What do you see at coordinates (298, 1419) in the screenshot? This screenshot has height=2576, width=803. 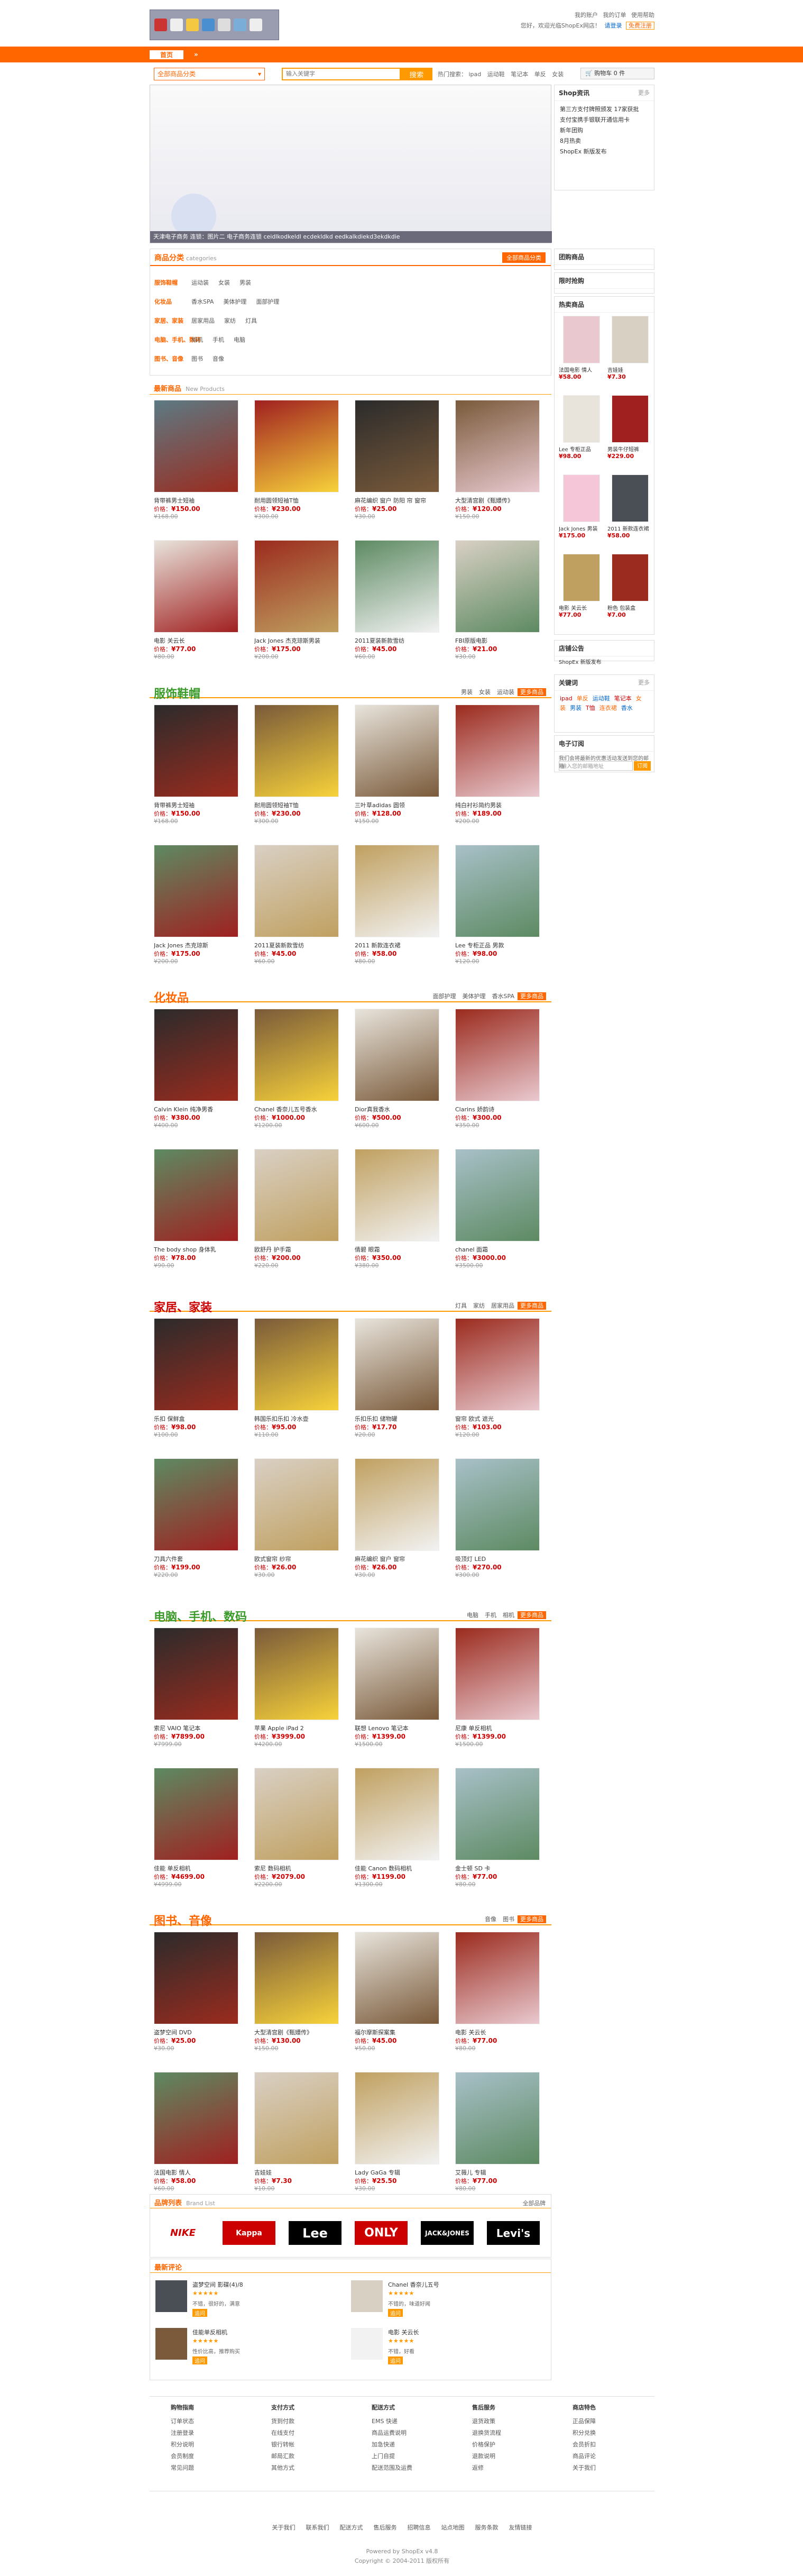 I see `product-name: 韩国乐扣乐扣 冷水壶` at bounding box center [298, 1419].